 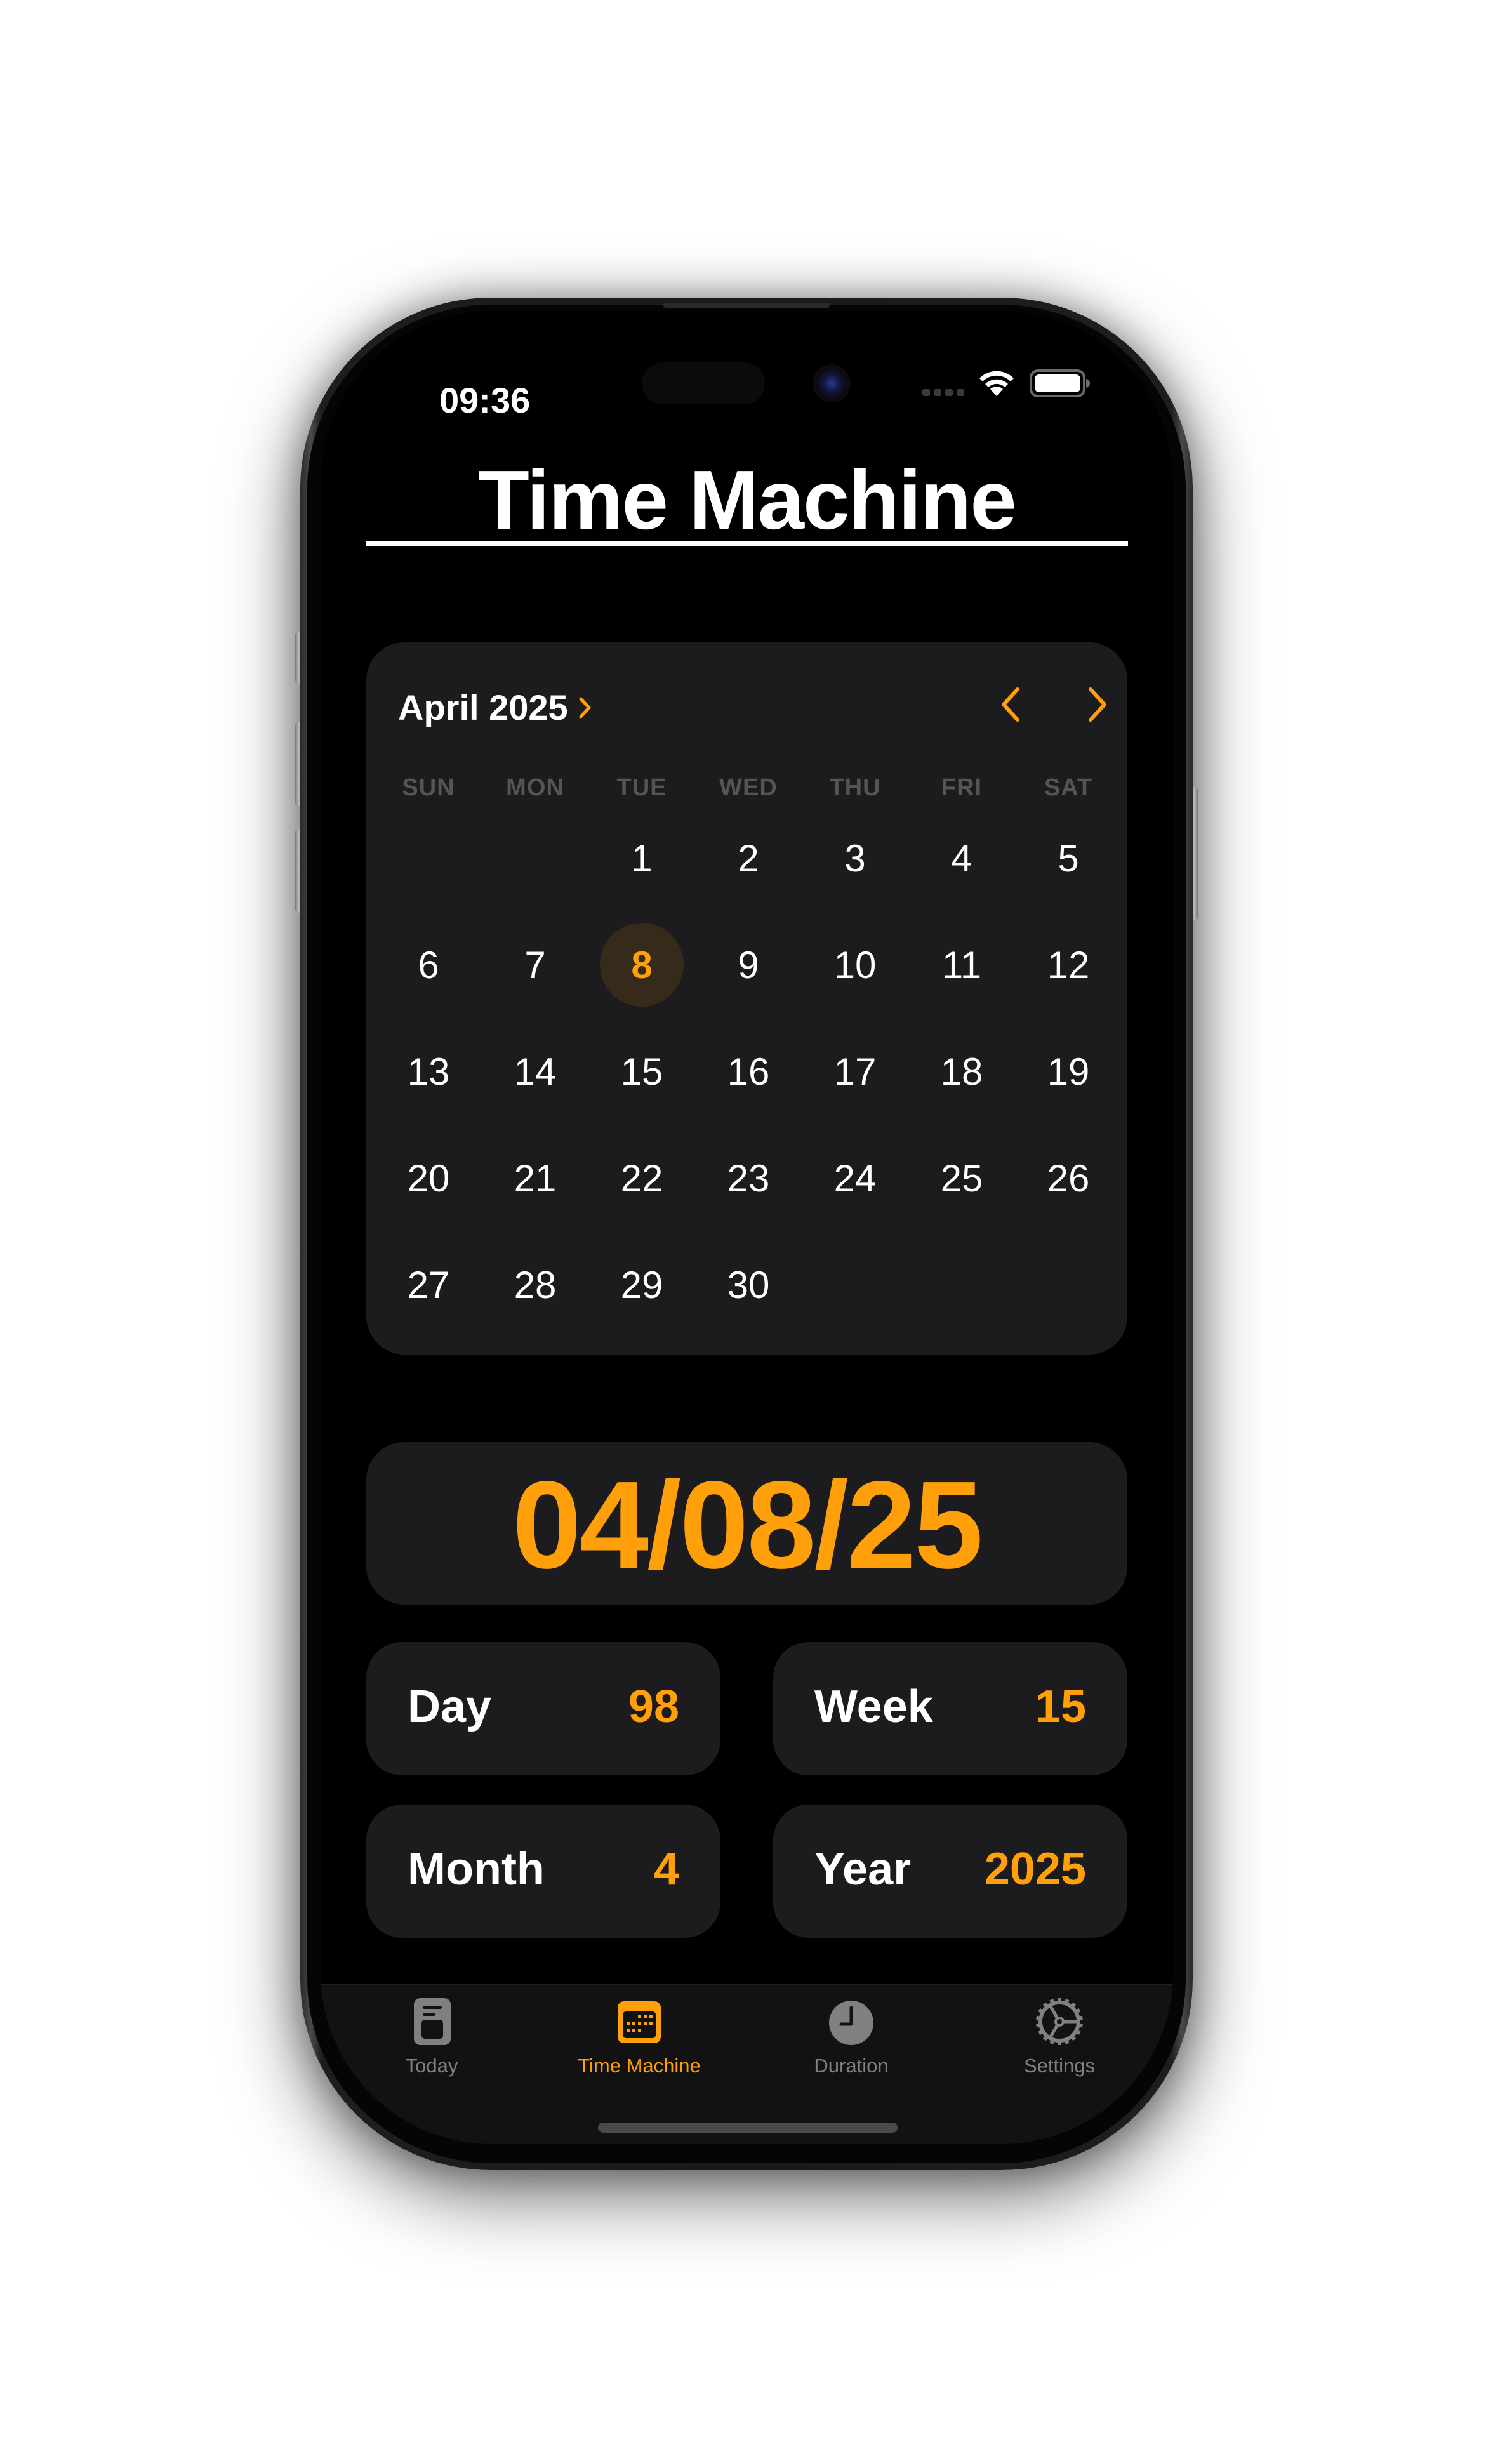 I want to click on weekday-label: MON, so click(x=535, y=787).